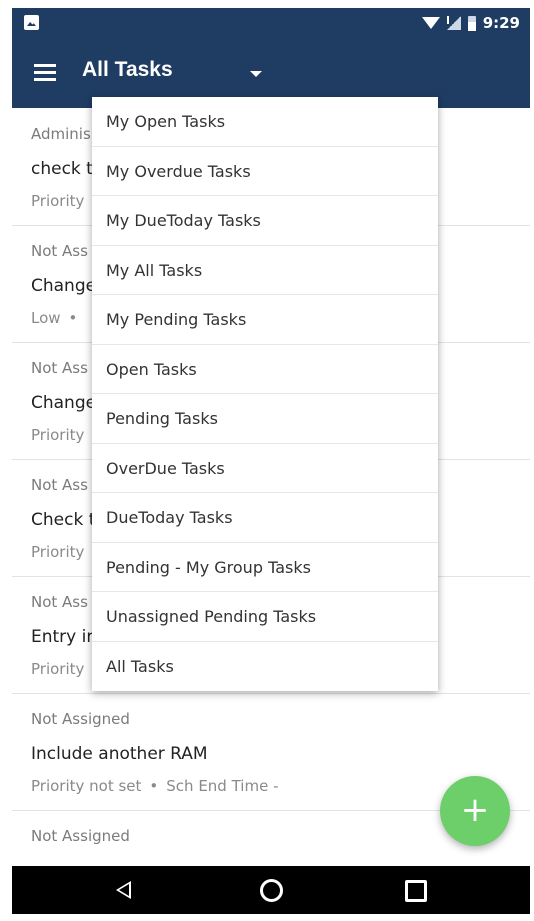 The image size is (534, 921). Describe the element at coordinates (475, 811) in the screenshot. I see `add-task-button: +` at that location.